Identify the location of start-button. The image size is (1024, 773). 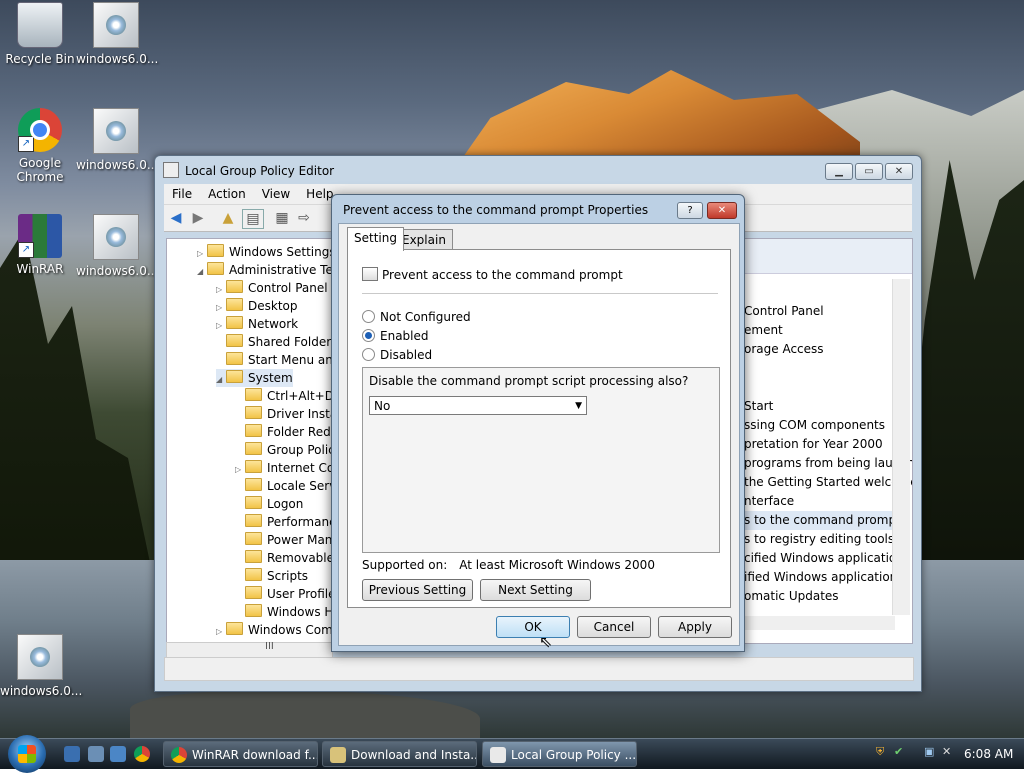
(27, 754).